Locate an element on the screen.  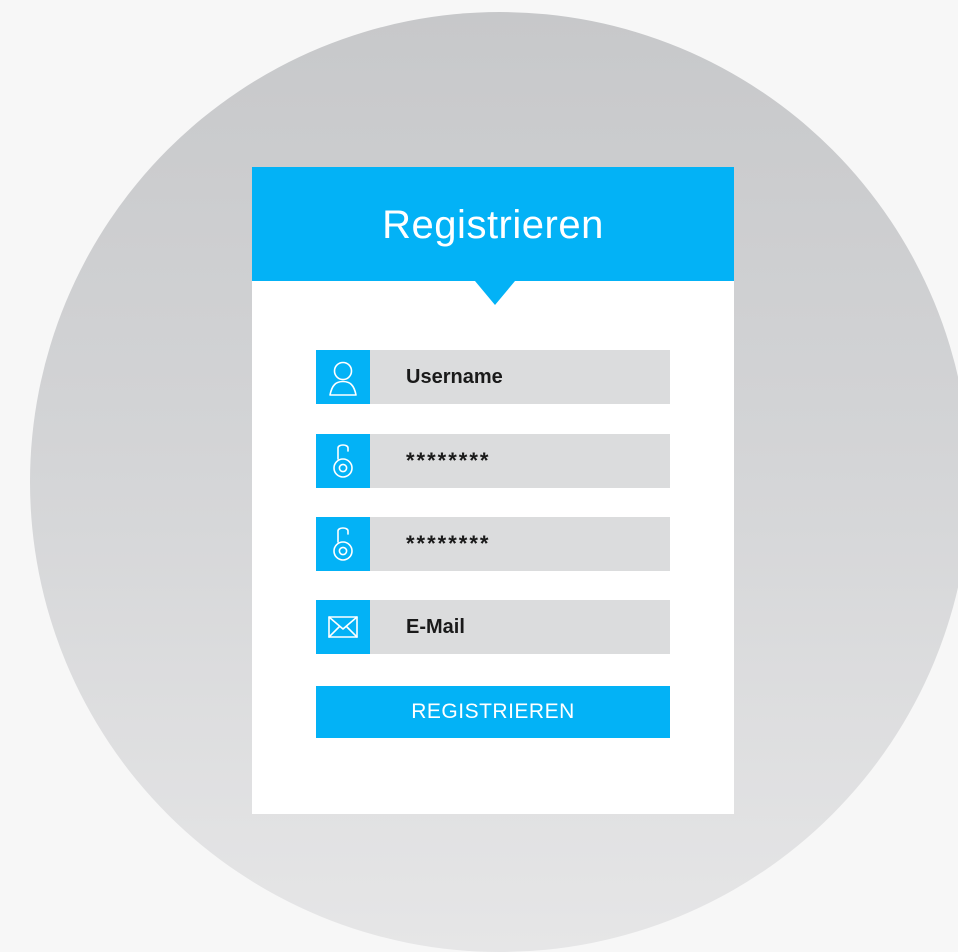
confirm-password-field is located at coordinates (493, 544).